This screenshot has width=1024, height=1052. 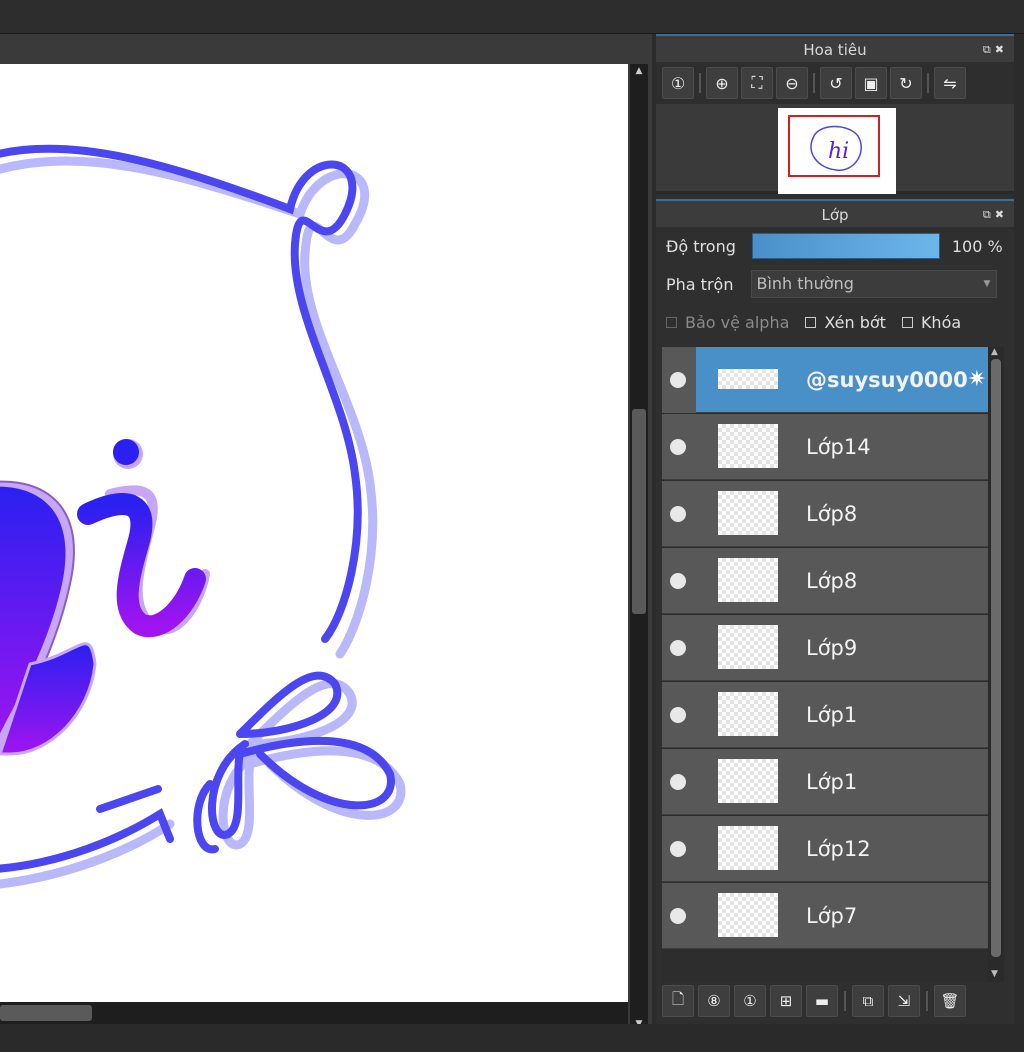 I want to click on layer-row: Lớp9, so click(x=825, y=648).